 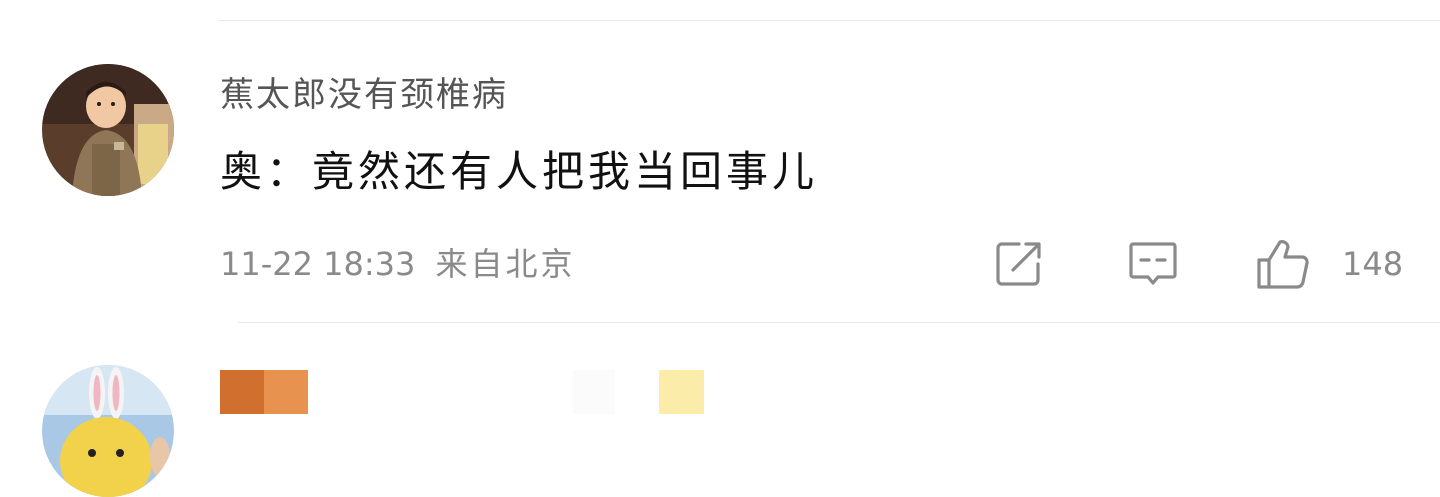 I want to click on comment-button, so click(x=1153, y=264).